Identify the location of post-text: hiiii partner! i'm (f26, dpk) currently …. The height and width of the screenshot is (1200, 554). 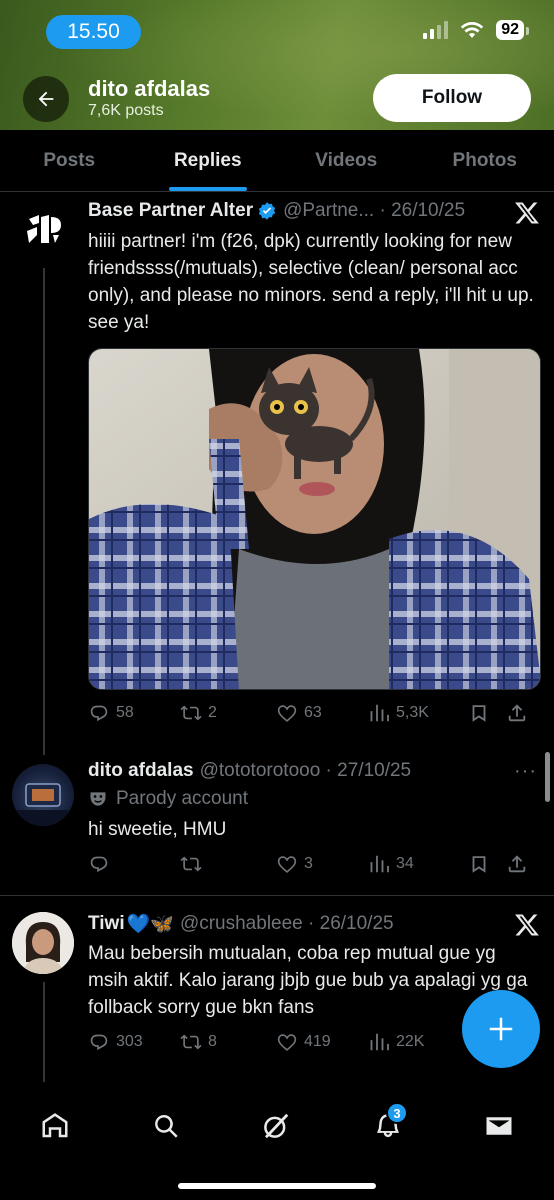
(311, 282).